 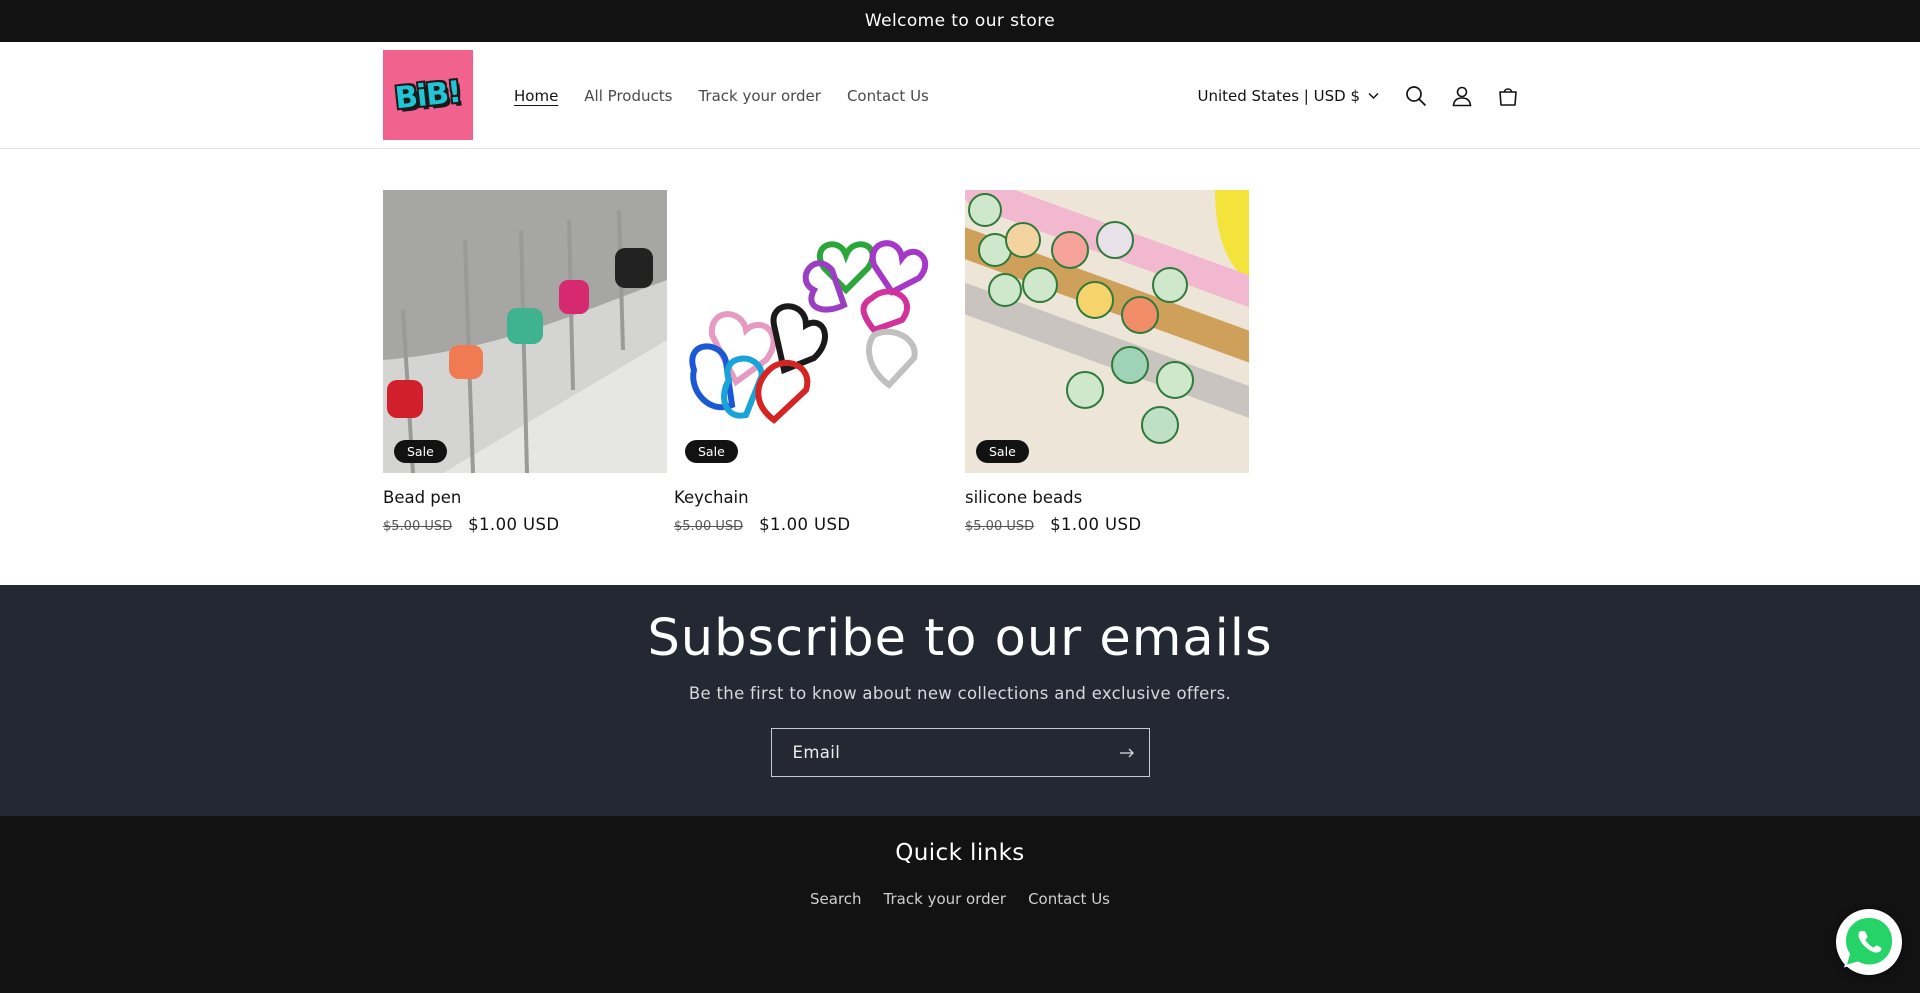 I want to click on currency-label: United States | USD $, so click(x=1278, y=95).